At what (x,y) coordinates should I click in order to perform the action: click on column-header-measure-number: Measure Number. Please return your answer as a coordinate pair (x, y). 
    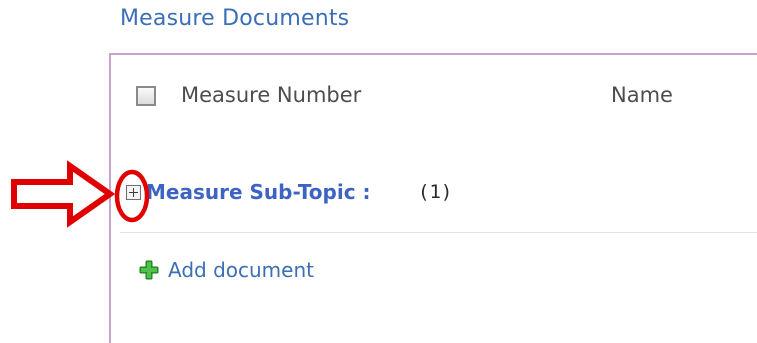
    Looking at the image, I should click on (271, 95).